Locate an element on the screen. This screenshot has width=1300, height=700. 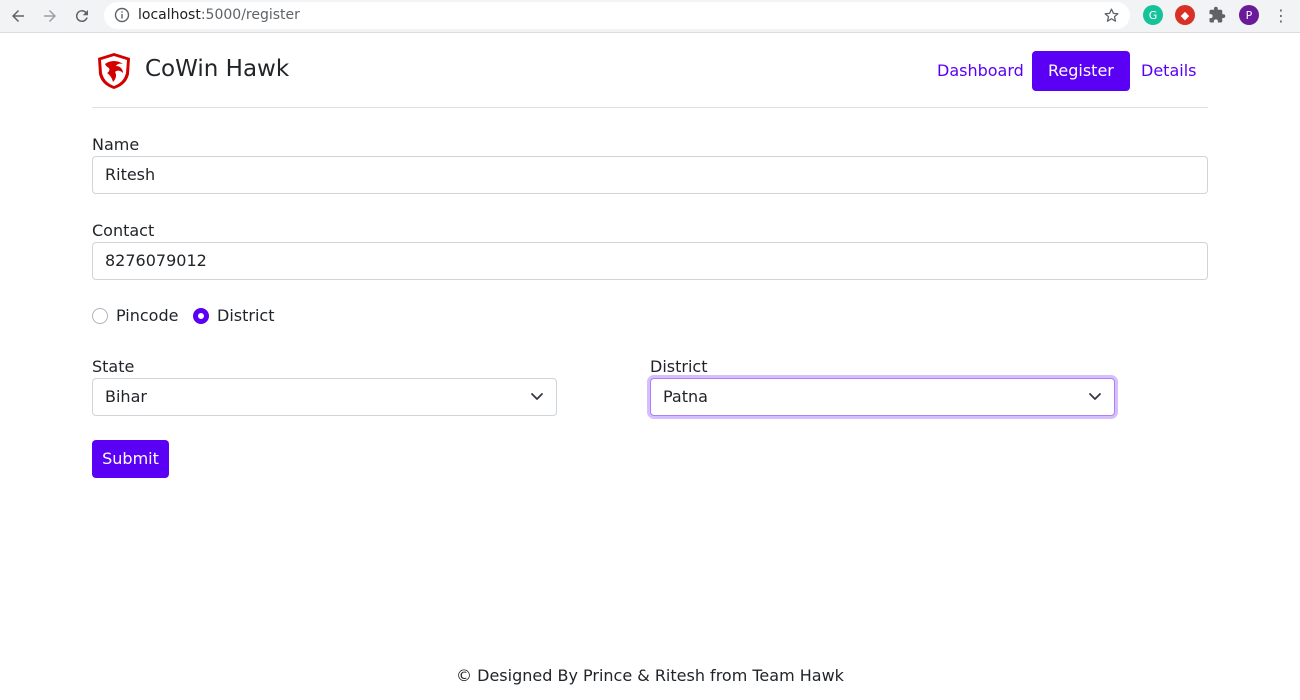
hawk-logo-icon is located at coordinates (114, 71).